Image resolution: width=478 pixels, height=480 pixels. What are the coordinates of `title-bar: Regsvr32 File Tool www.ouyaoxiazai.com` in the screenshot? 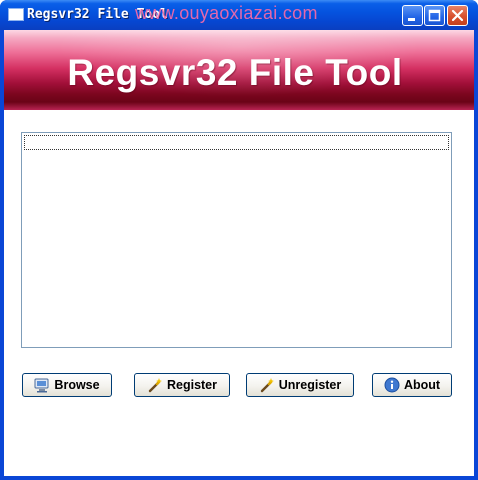 It's located at (239, 15).